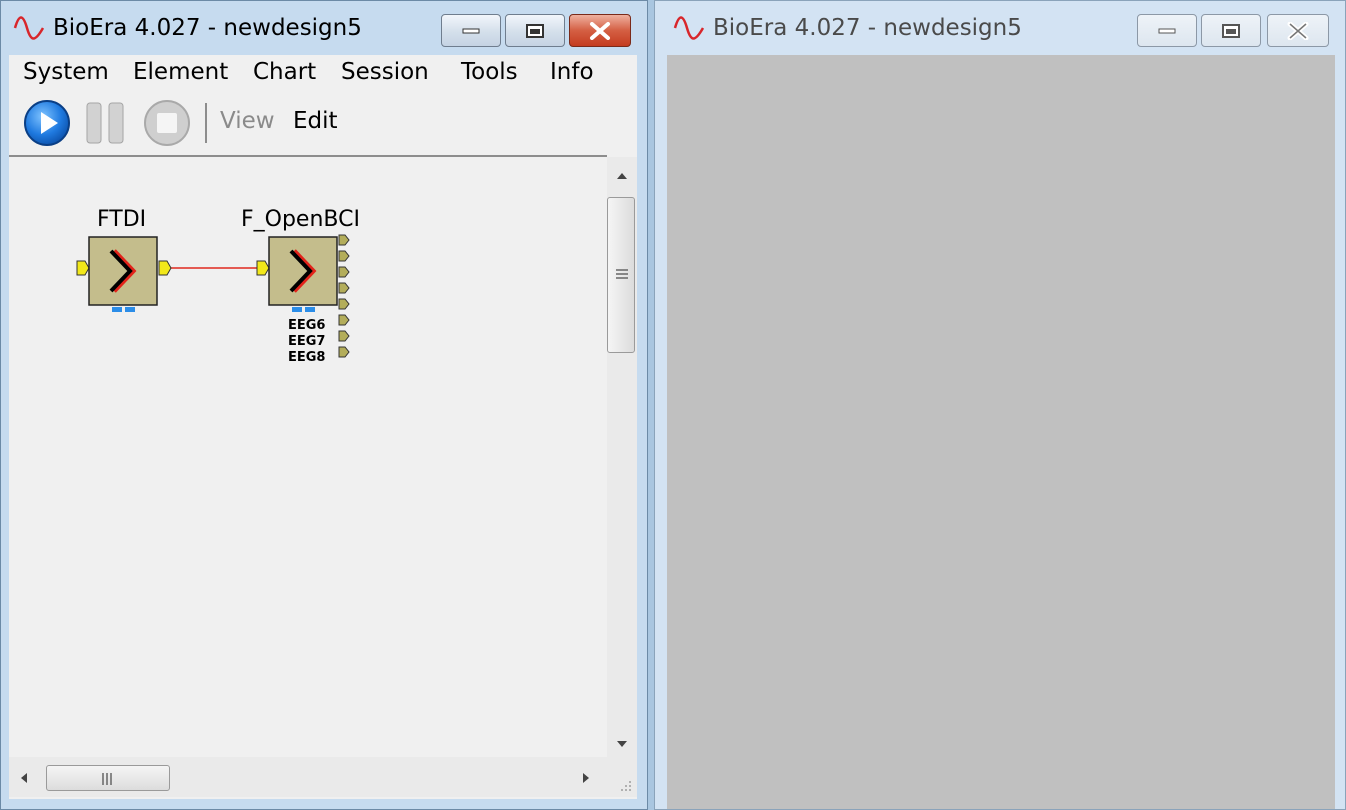 This screenshot has width=1346, height=810. I want to click on port-label-eeg7: EEG7, so click(307, 341).